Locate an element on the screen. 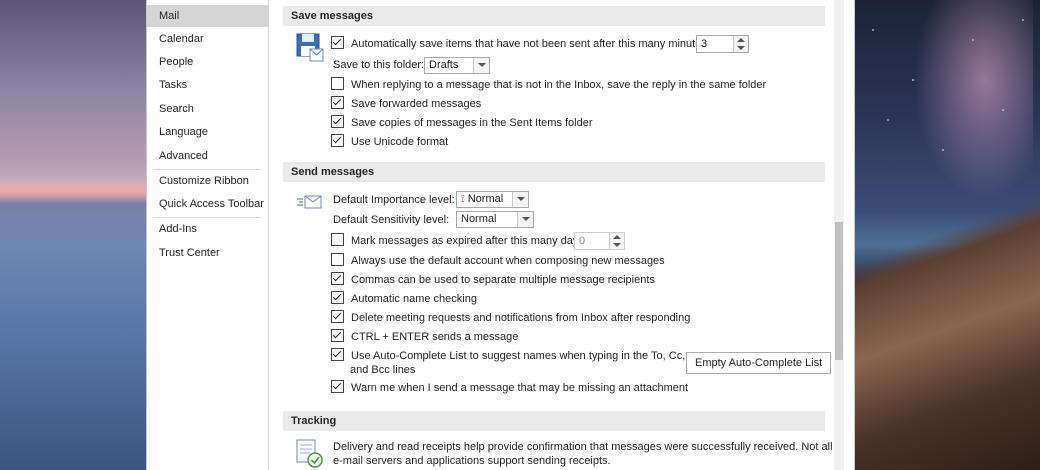 The height and width of the screenshot is (470, 1040). nav-item-add-ins: Add-Ins is located at coordinates (207, 229).